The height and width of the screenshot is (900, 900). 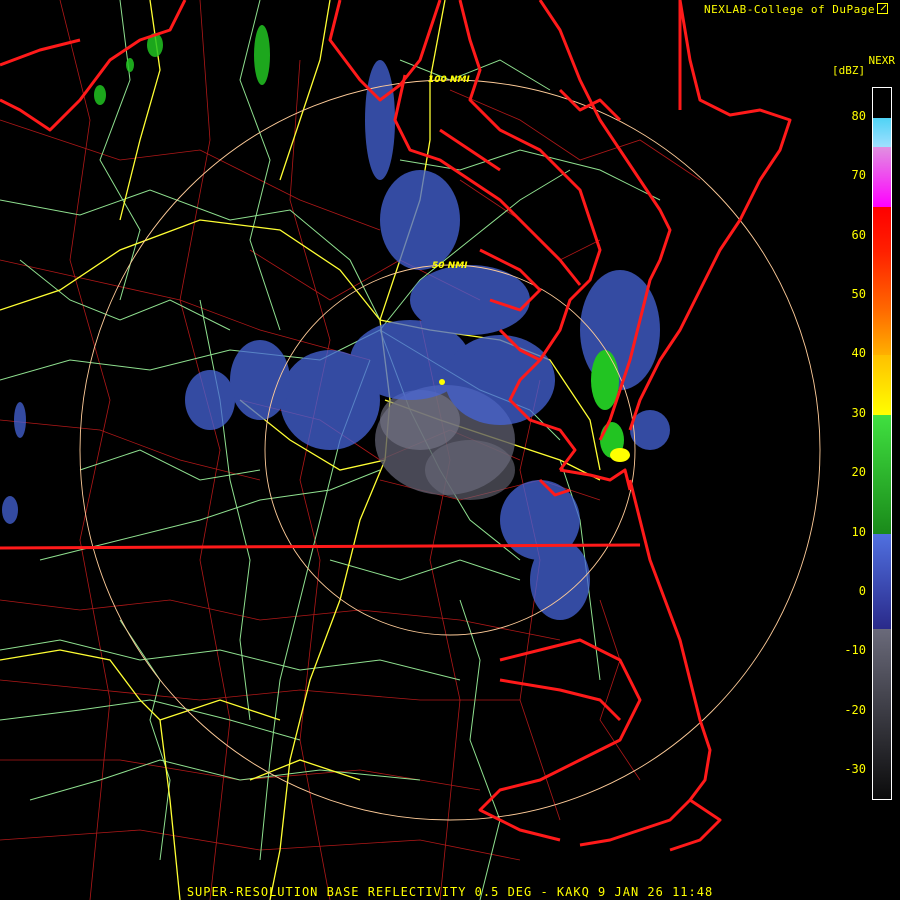 What do you see at coordinates (858, 412) in the screenshot?
I see `legend-tick-label: 30` at bounding box center [858, 412].